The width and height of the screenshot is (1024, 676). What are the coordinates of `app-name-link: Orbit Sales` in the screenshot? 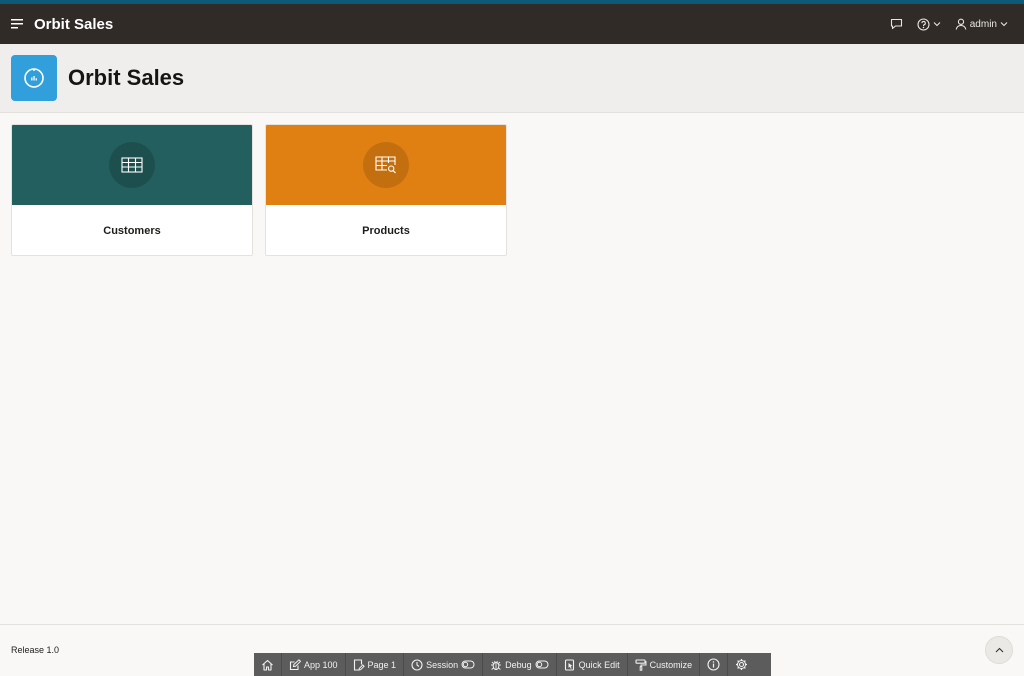 It's located at (73, 24).